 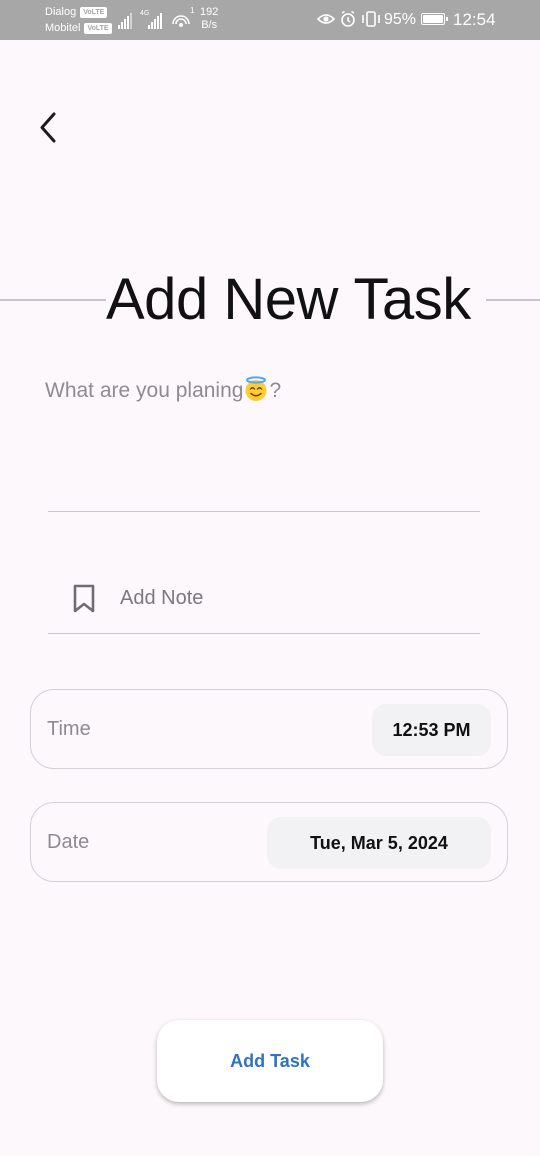 I want to click on alarm-icon, so click(x=348, y=18).